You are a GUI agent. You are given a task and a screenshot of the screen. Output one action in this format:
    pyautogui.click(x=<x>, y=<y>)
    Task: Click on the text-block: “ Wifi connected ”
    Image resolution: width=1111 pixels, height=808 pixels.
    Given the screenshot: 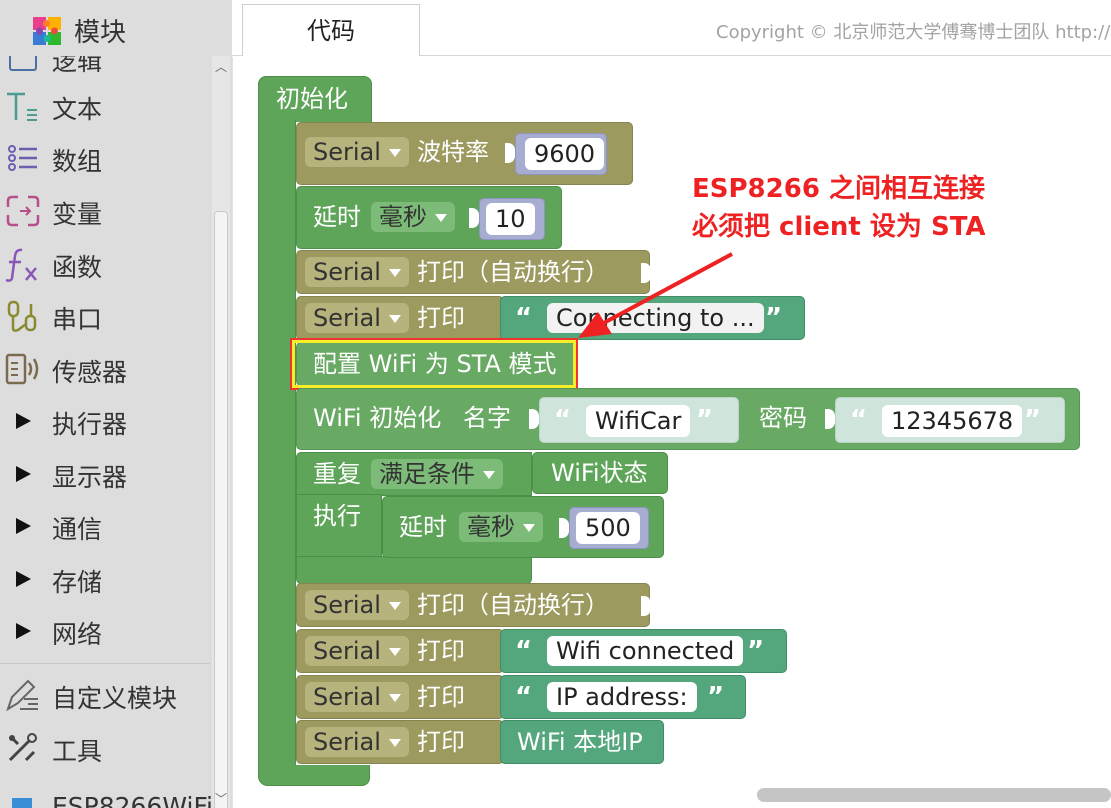 What is the action you would take?
    pyautogui.click(x=643, y=651)
    